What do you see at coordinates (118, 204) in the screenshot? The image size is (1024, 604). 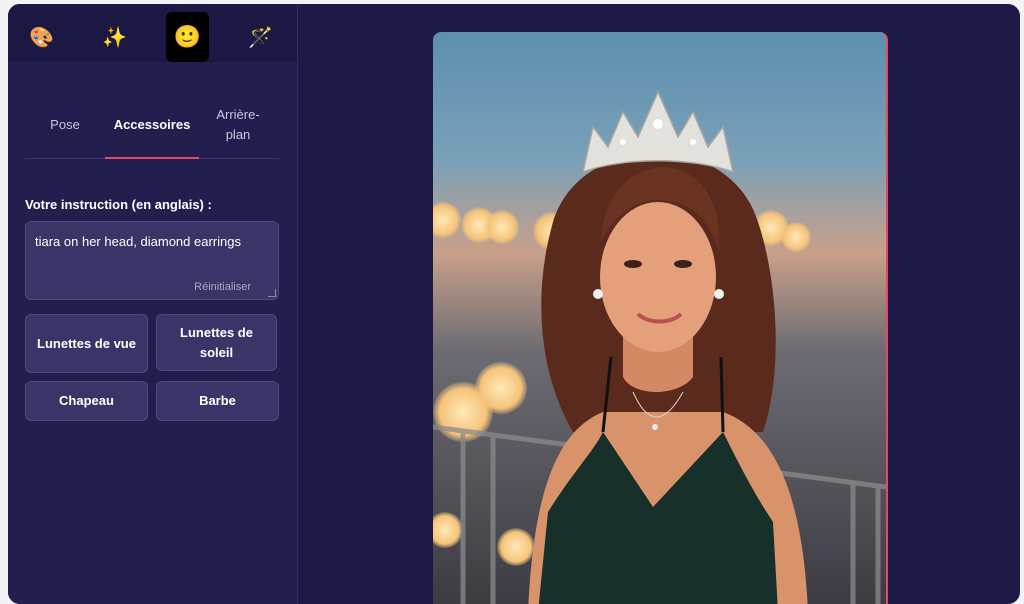 I see `instruction-label: Votre instruction (en anglais) :` at bounding box center [118, 204].